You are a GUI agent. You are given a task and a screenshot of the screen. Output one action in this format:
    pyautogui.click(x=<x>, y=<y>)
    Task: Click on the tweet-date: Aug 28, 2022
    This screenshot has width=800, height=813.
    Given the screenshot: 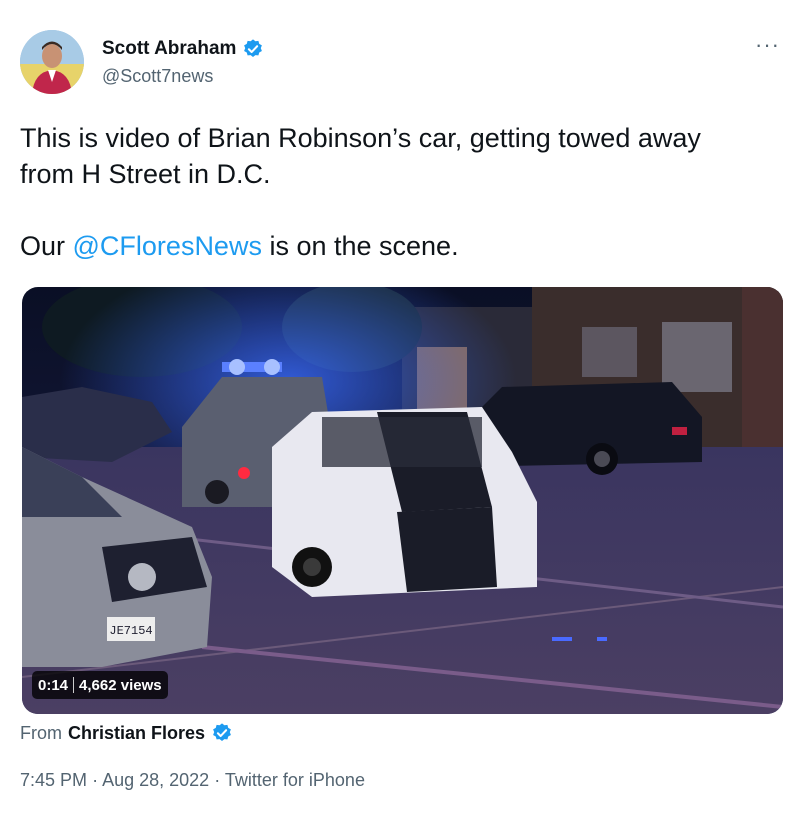 What is the action you would take?
    pyautogui.click(x=155, y=780)
    